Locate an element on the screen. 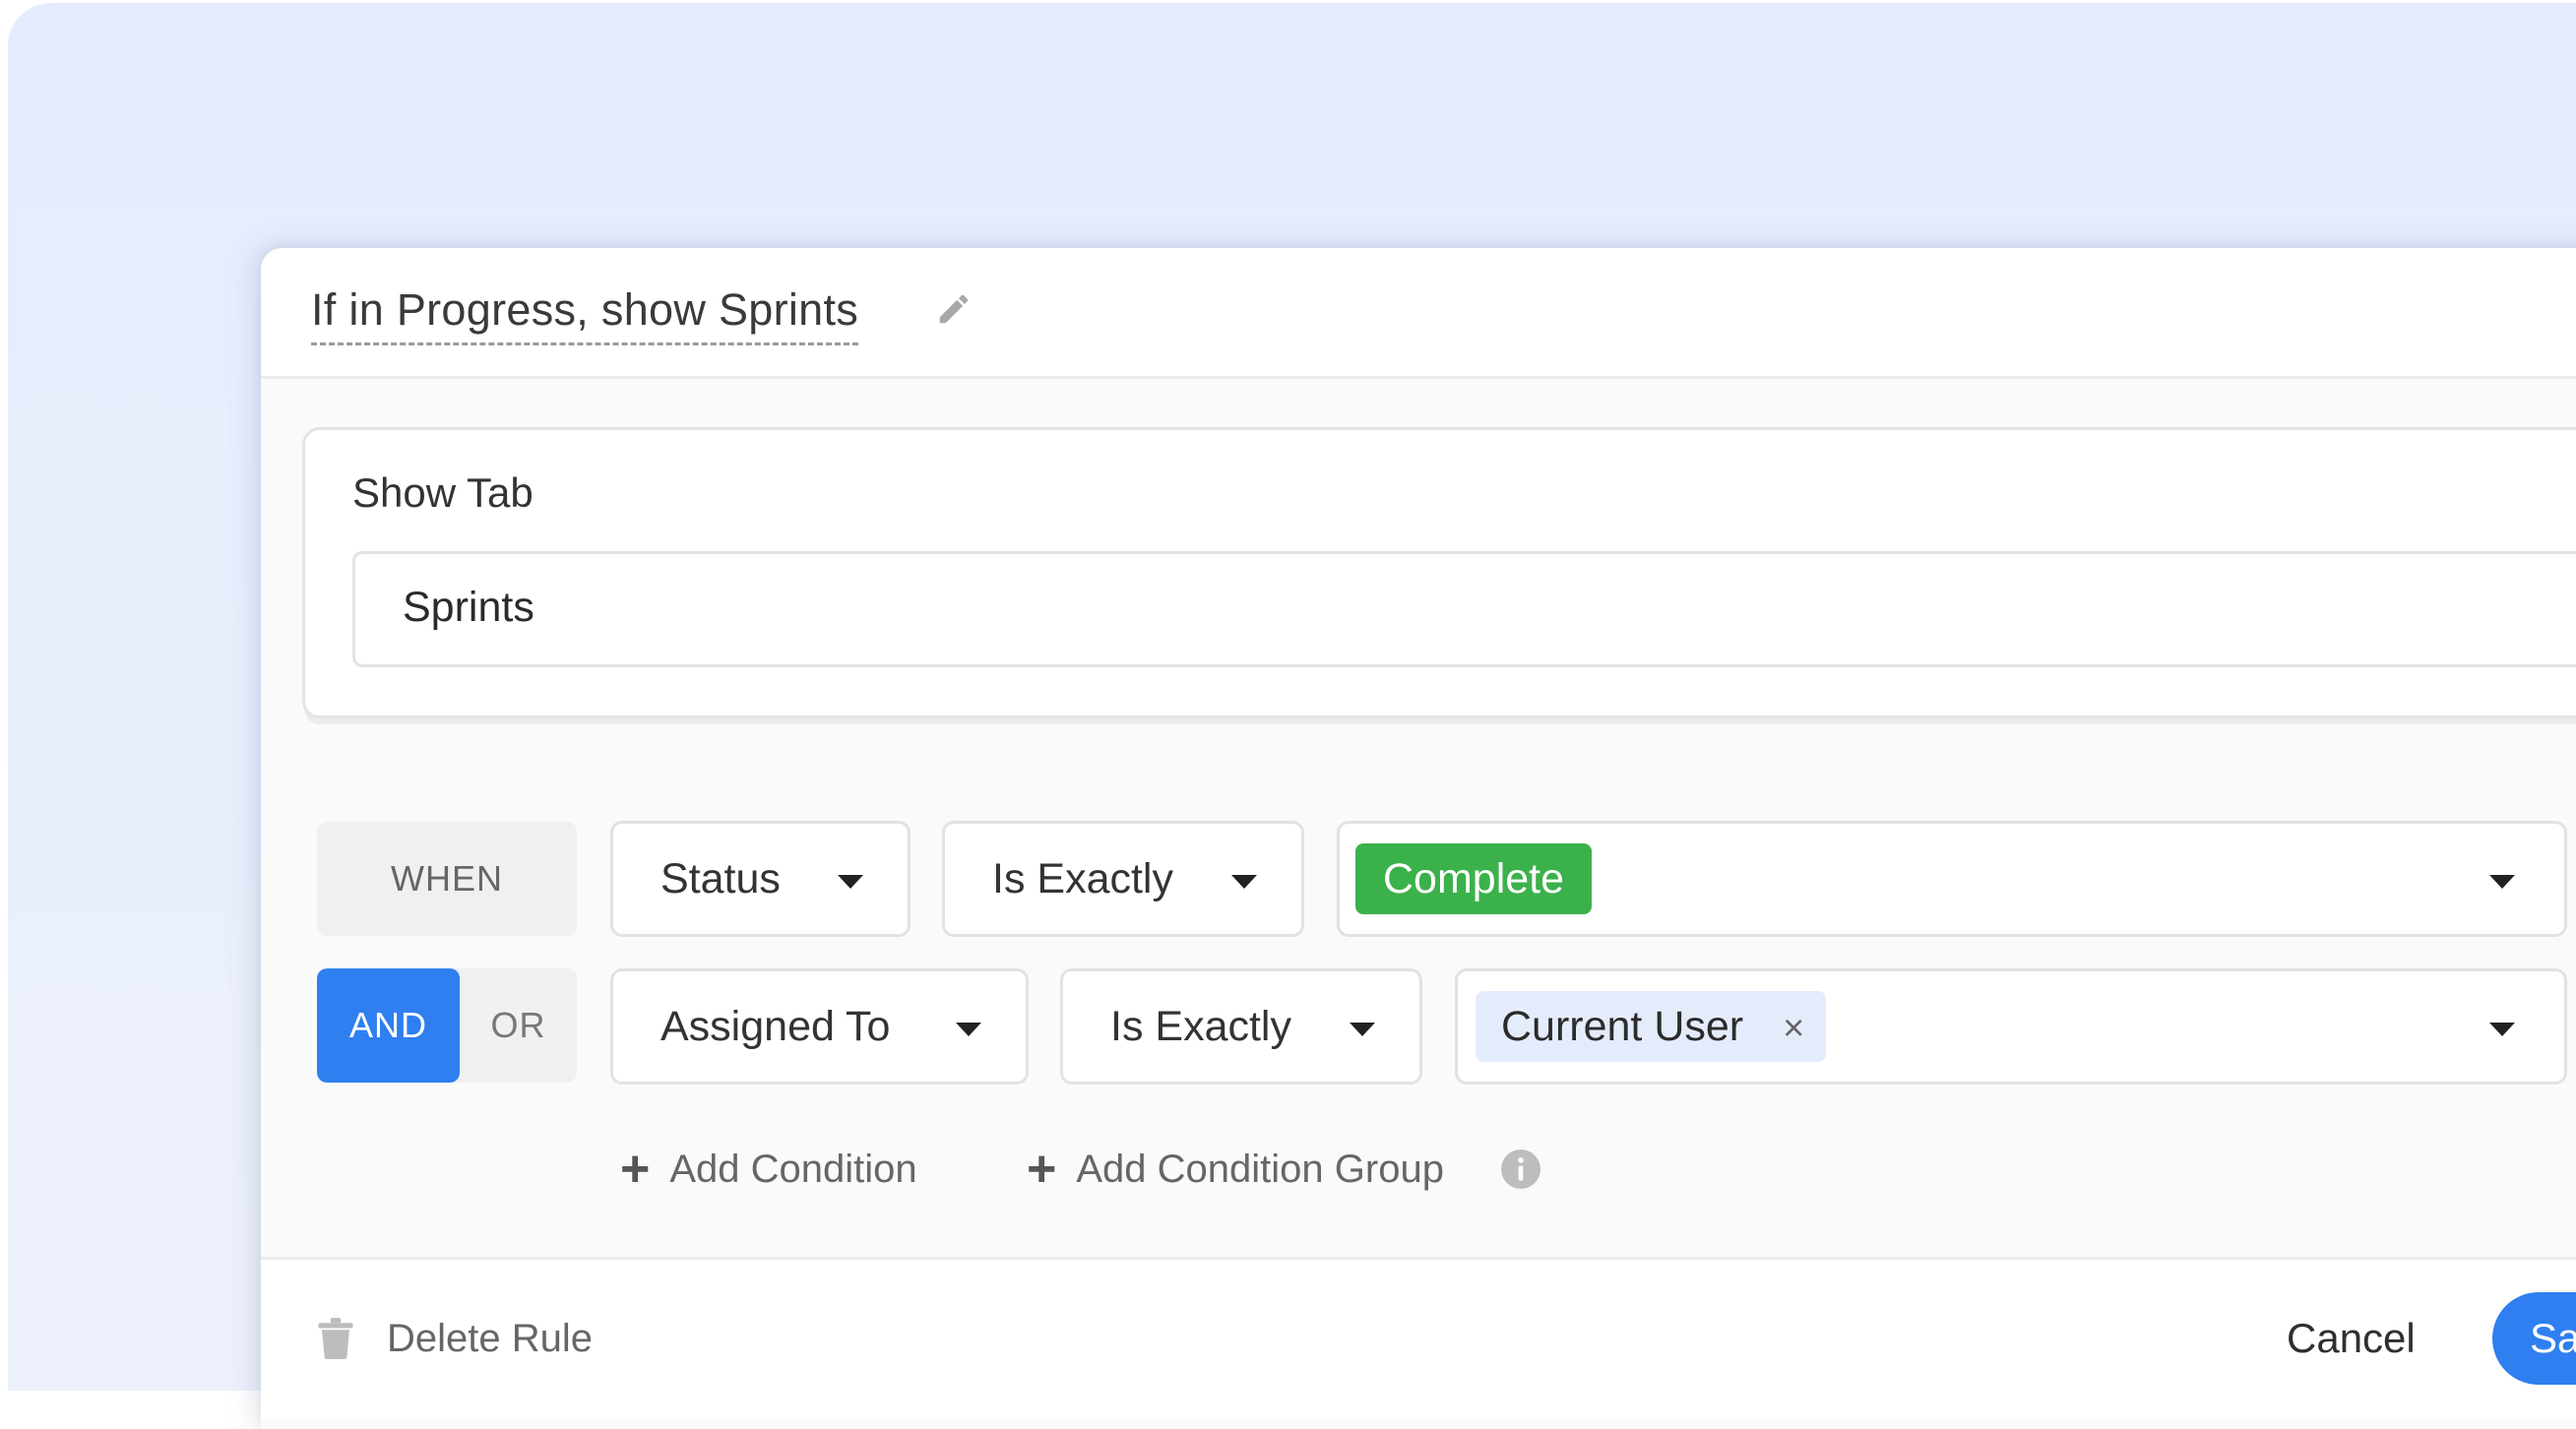 The image size is (2576, 1429). field-select-row2-label: Assigned To is located at coordinates (775, 1026).